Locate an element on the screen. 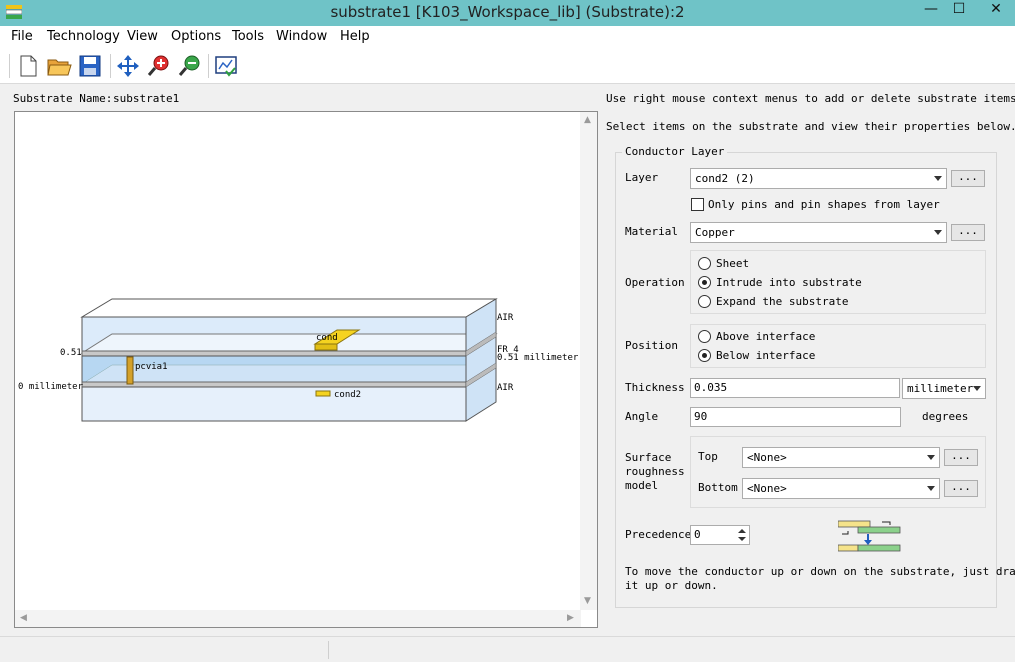 The height and width of the screenshot is (662, 1015). menu-window: Window is located at coordinates (301, 36).